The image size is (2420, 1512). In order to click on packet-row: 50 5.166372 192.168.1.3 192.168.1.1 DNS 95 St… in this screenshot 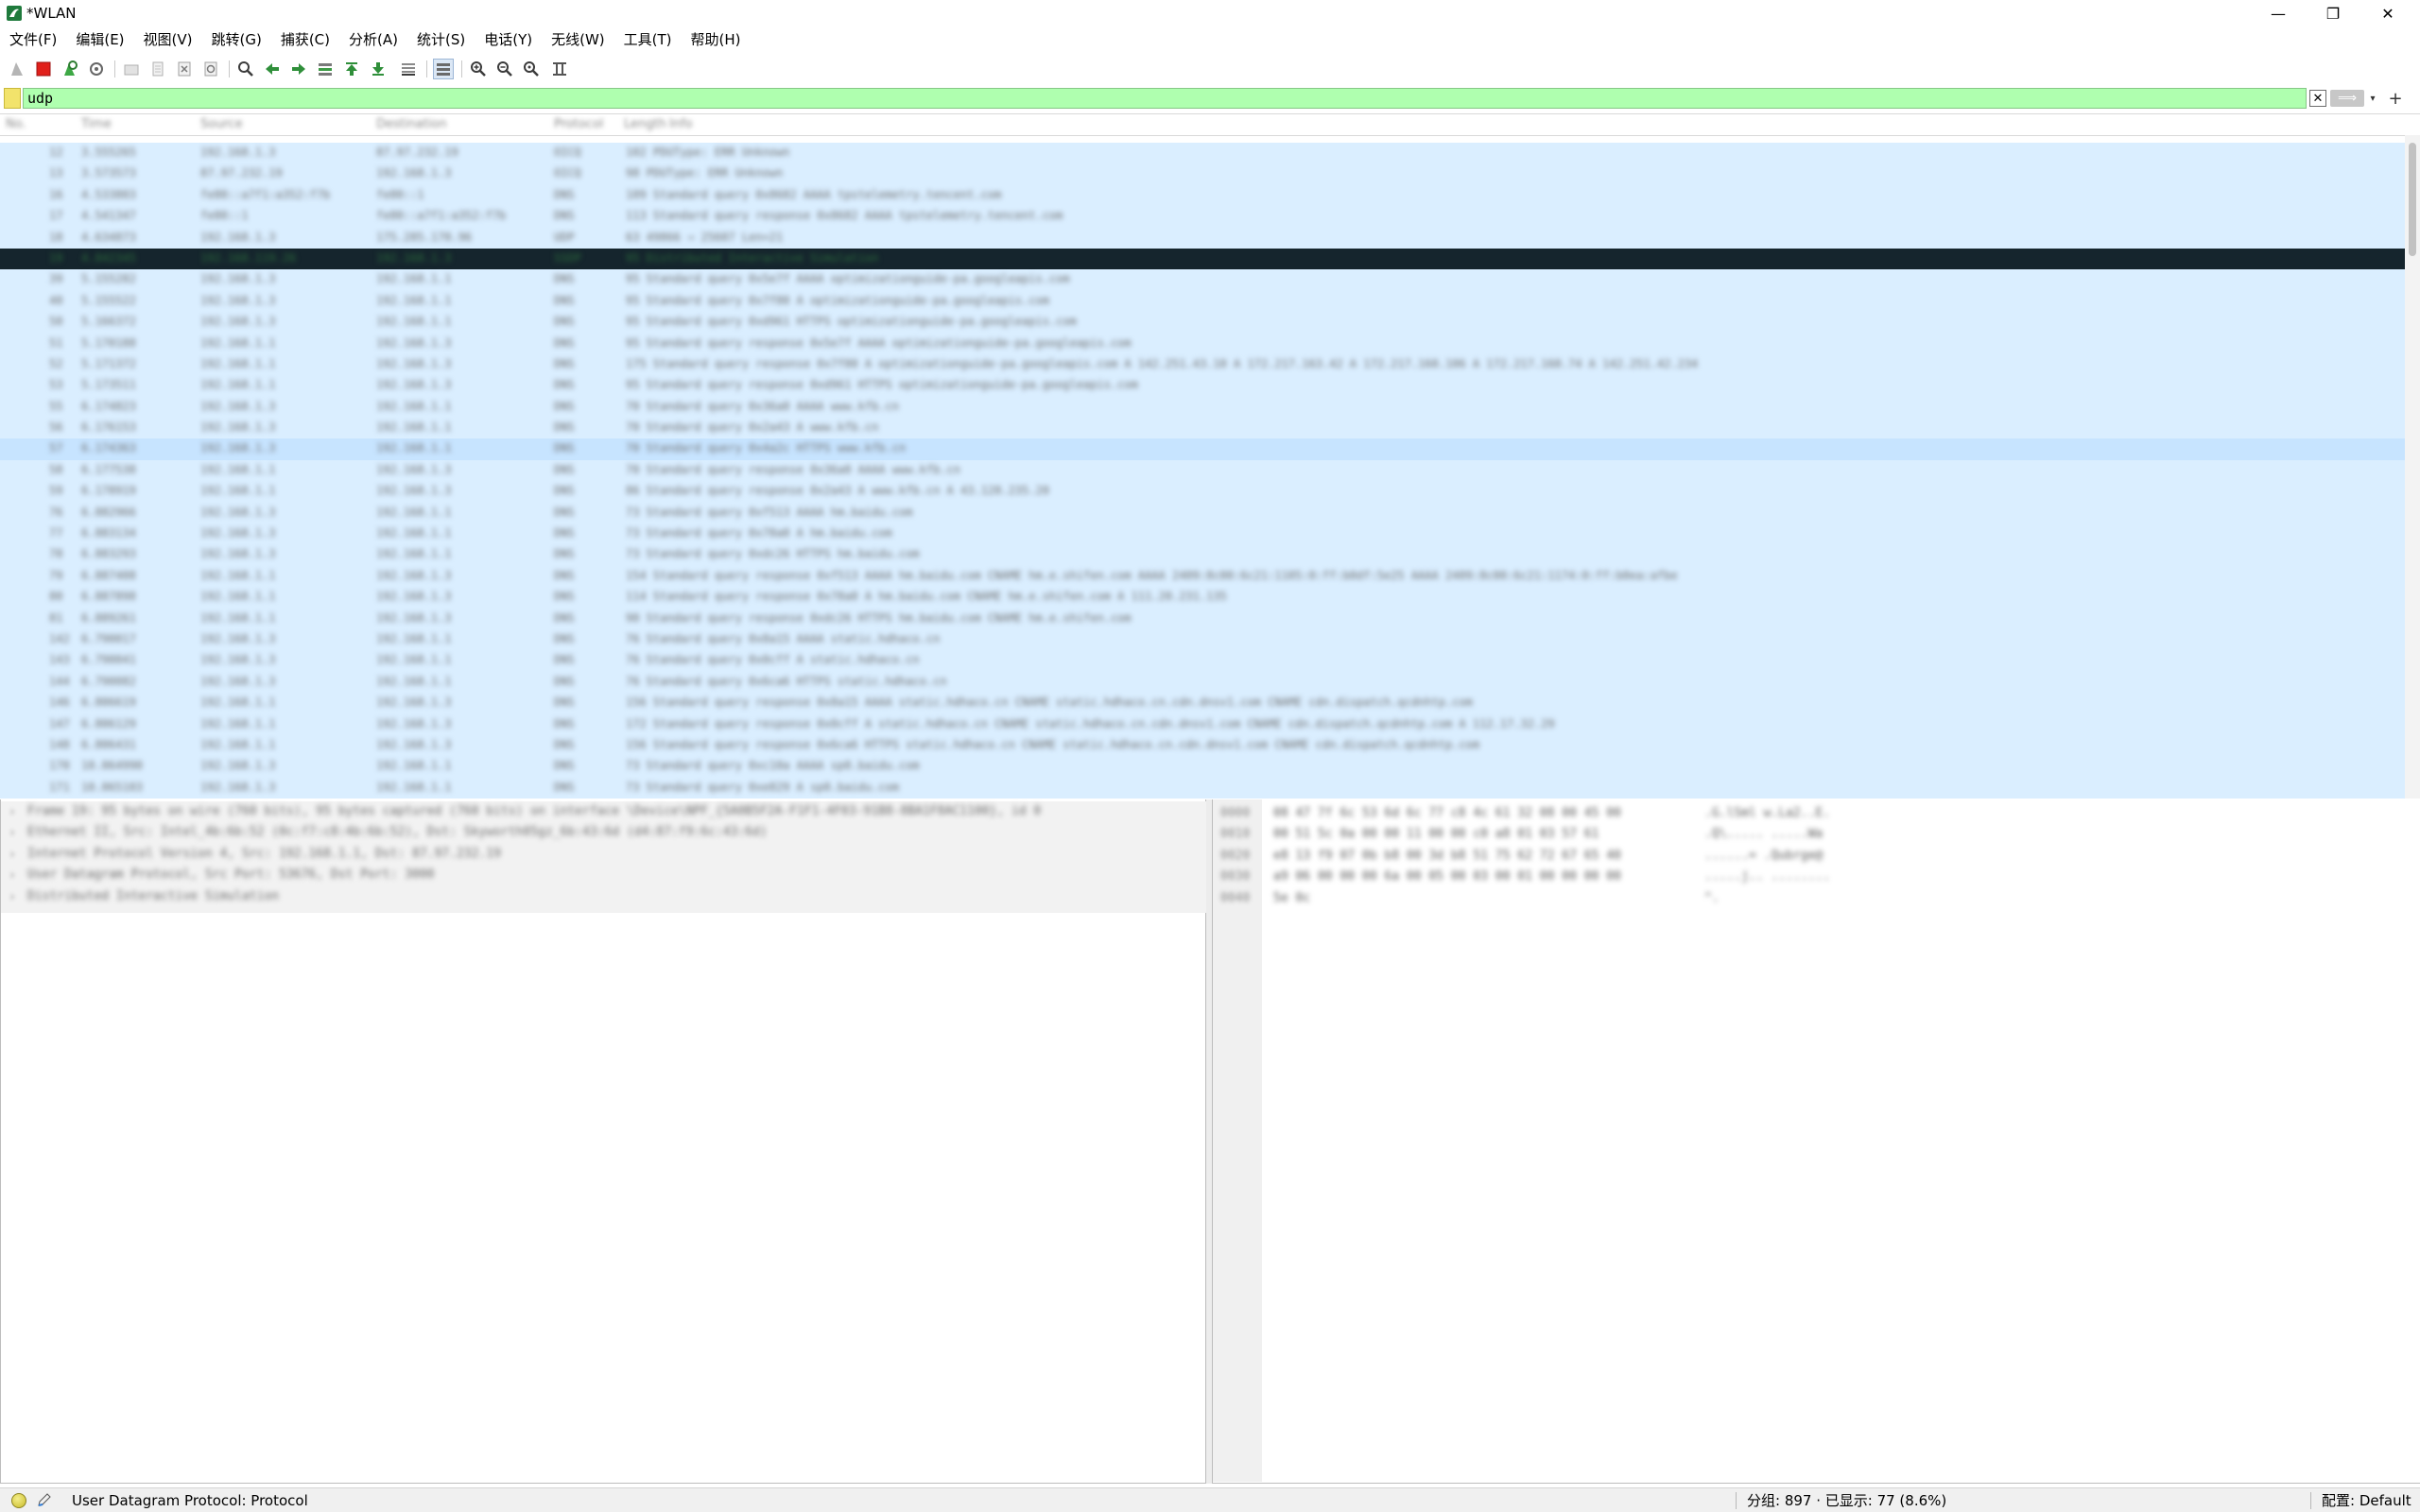, I will do `click(1203, 323)`.